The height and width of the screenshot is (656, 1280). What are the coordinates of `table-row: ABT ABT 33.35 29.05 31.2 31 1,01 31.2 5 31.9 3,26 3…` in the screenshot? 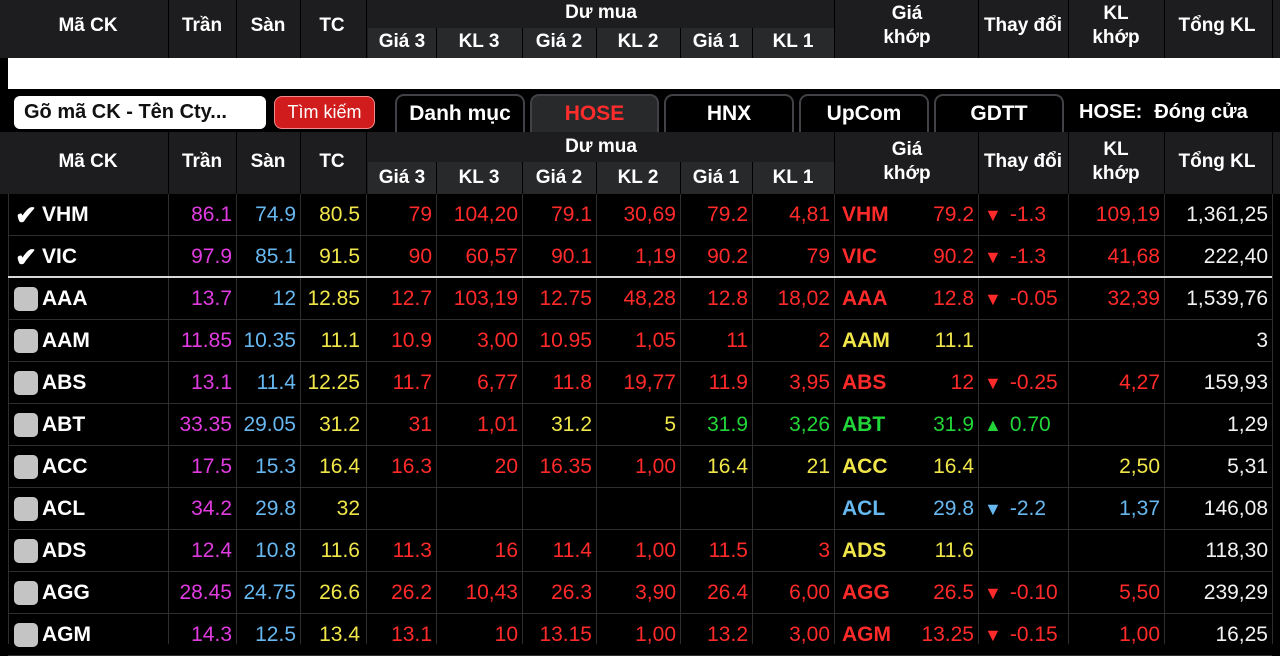 It's located at (640, 425).